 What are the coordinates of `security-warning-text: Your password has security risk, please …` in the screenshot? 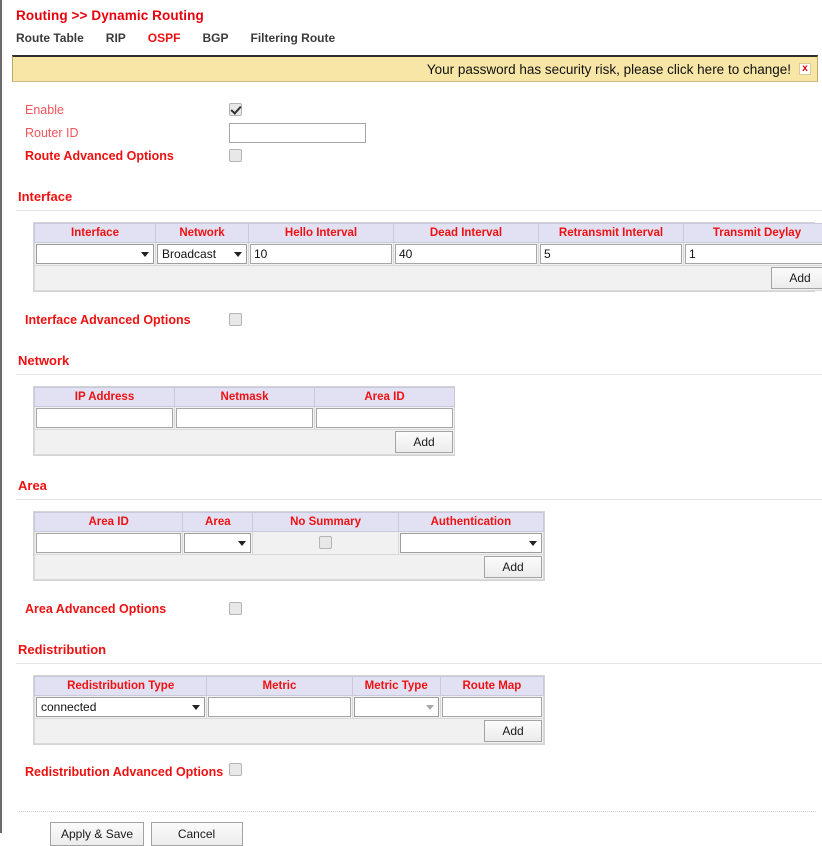 It's located at (613, 69).